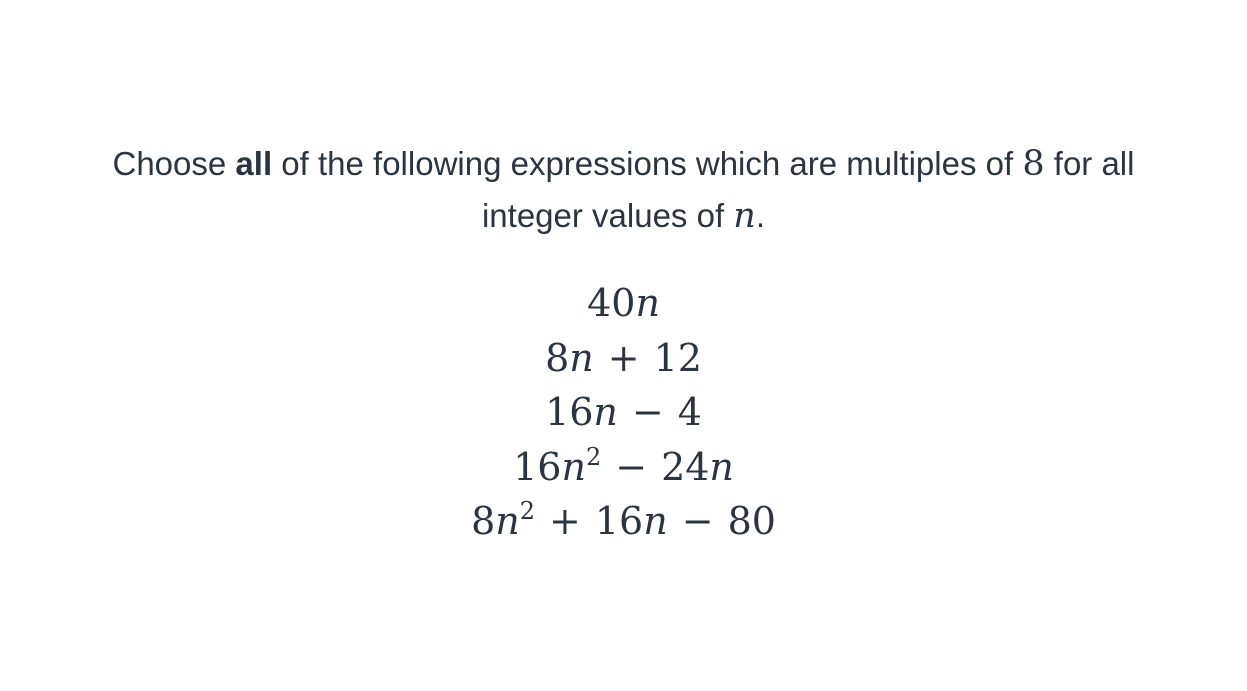 The height and width of the screenshot is (691, 1247). I want to click on expr-2-coef: 8, so click(557, 357).